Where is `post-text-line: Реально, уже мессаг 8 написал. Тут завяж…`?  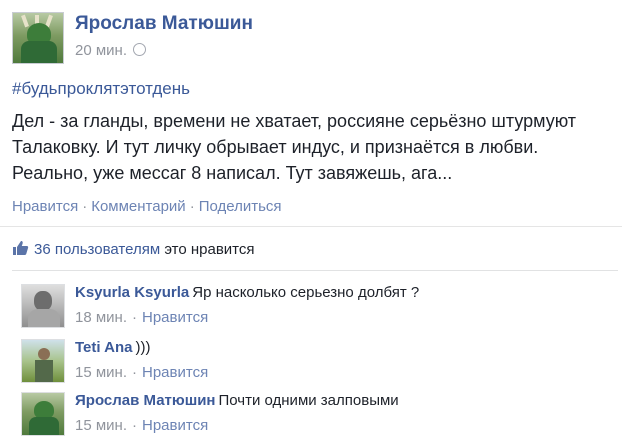 post-text-line: Реально, уже мессаг 8 написал. Тут завяж… is located at coordinates (232, 173).